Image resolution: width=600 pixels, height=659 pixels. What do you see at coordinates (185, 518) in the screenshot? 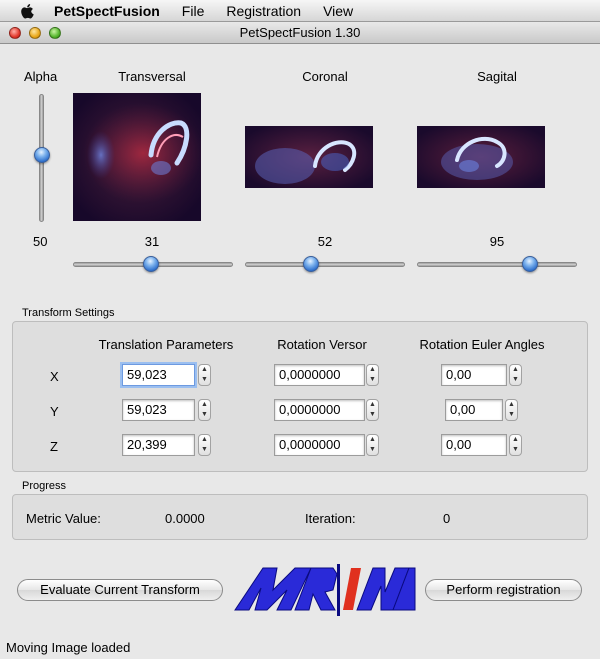
I see `metric-value: 0.0000` at bounding box center [185, 518].